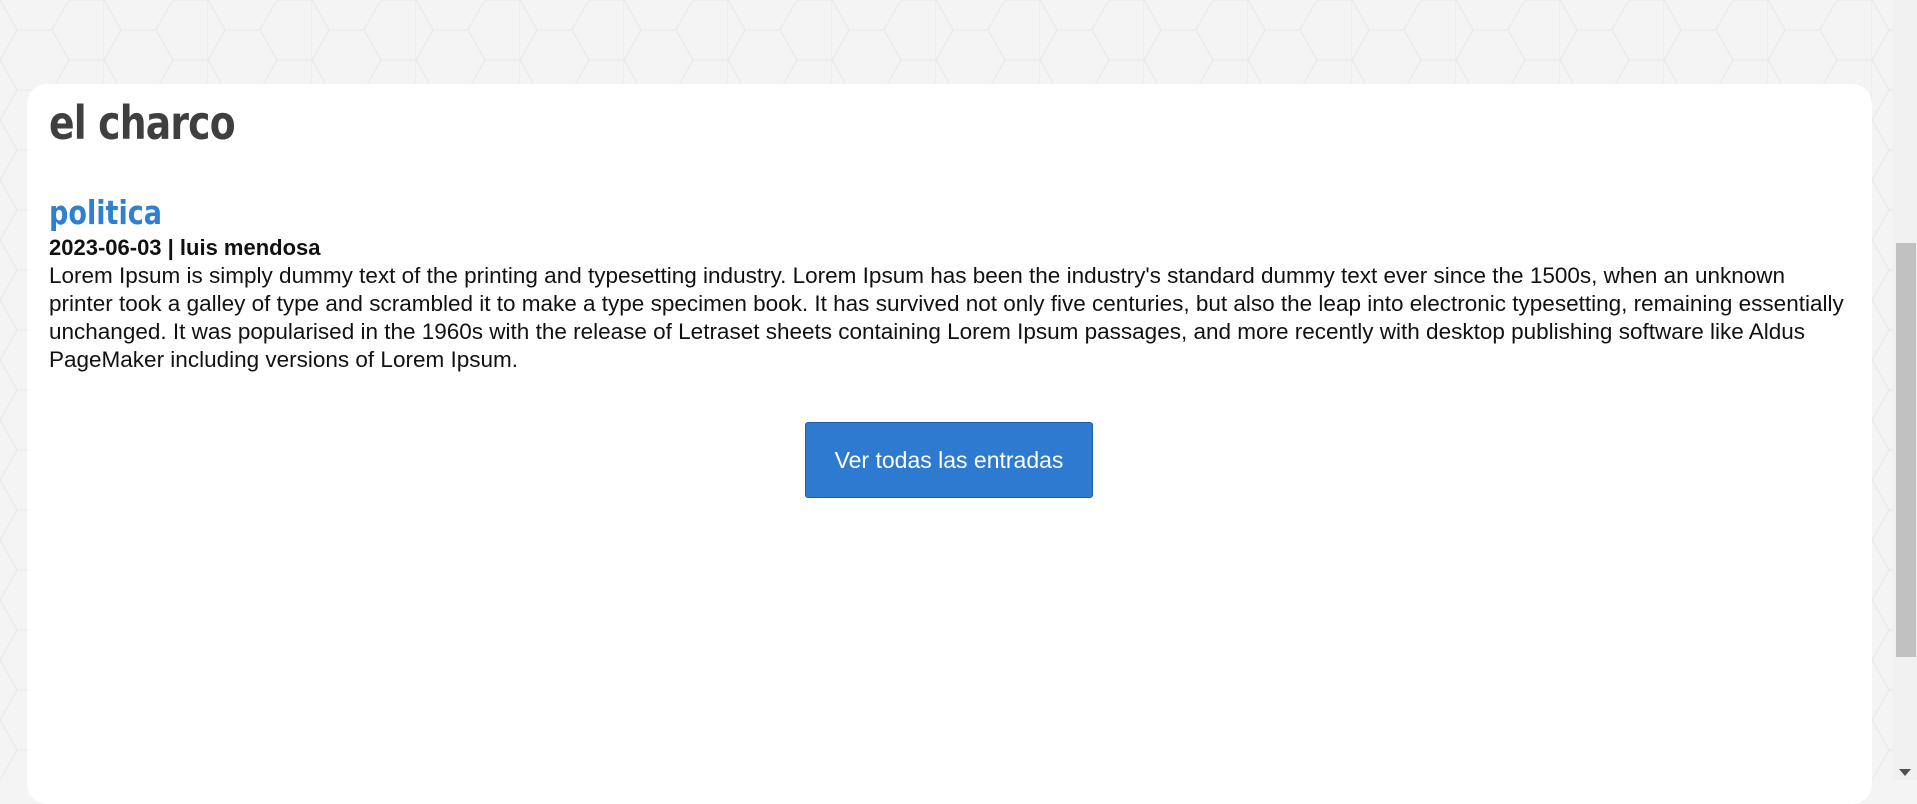 Image resolution: width=1917 pixels, height=804 pixels. What do you see at coordinates (787, 213) in the screenshot?
I see `post-category: politica` at bounding box center [787, 213].